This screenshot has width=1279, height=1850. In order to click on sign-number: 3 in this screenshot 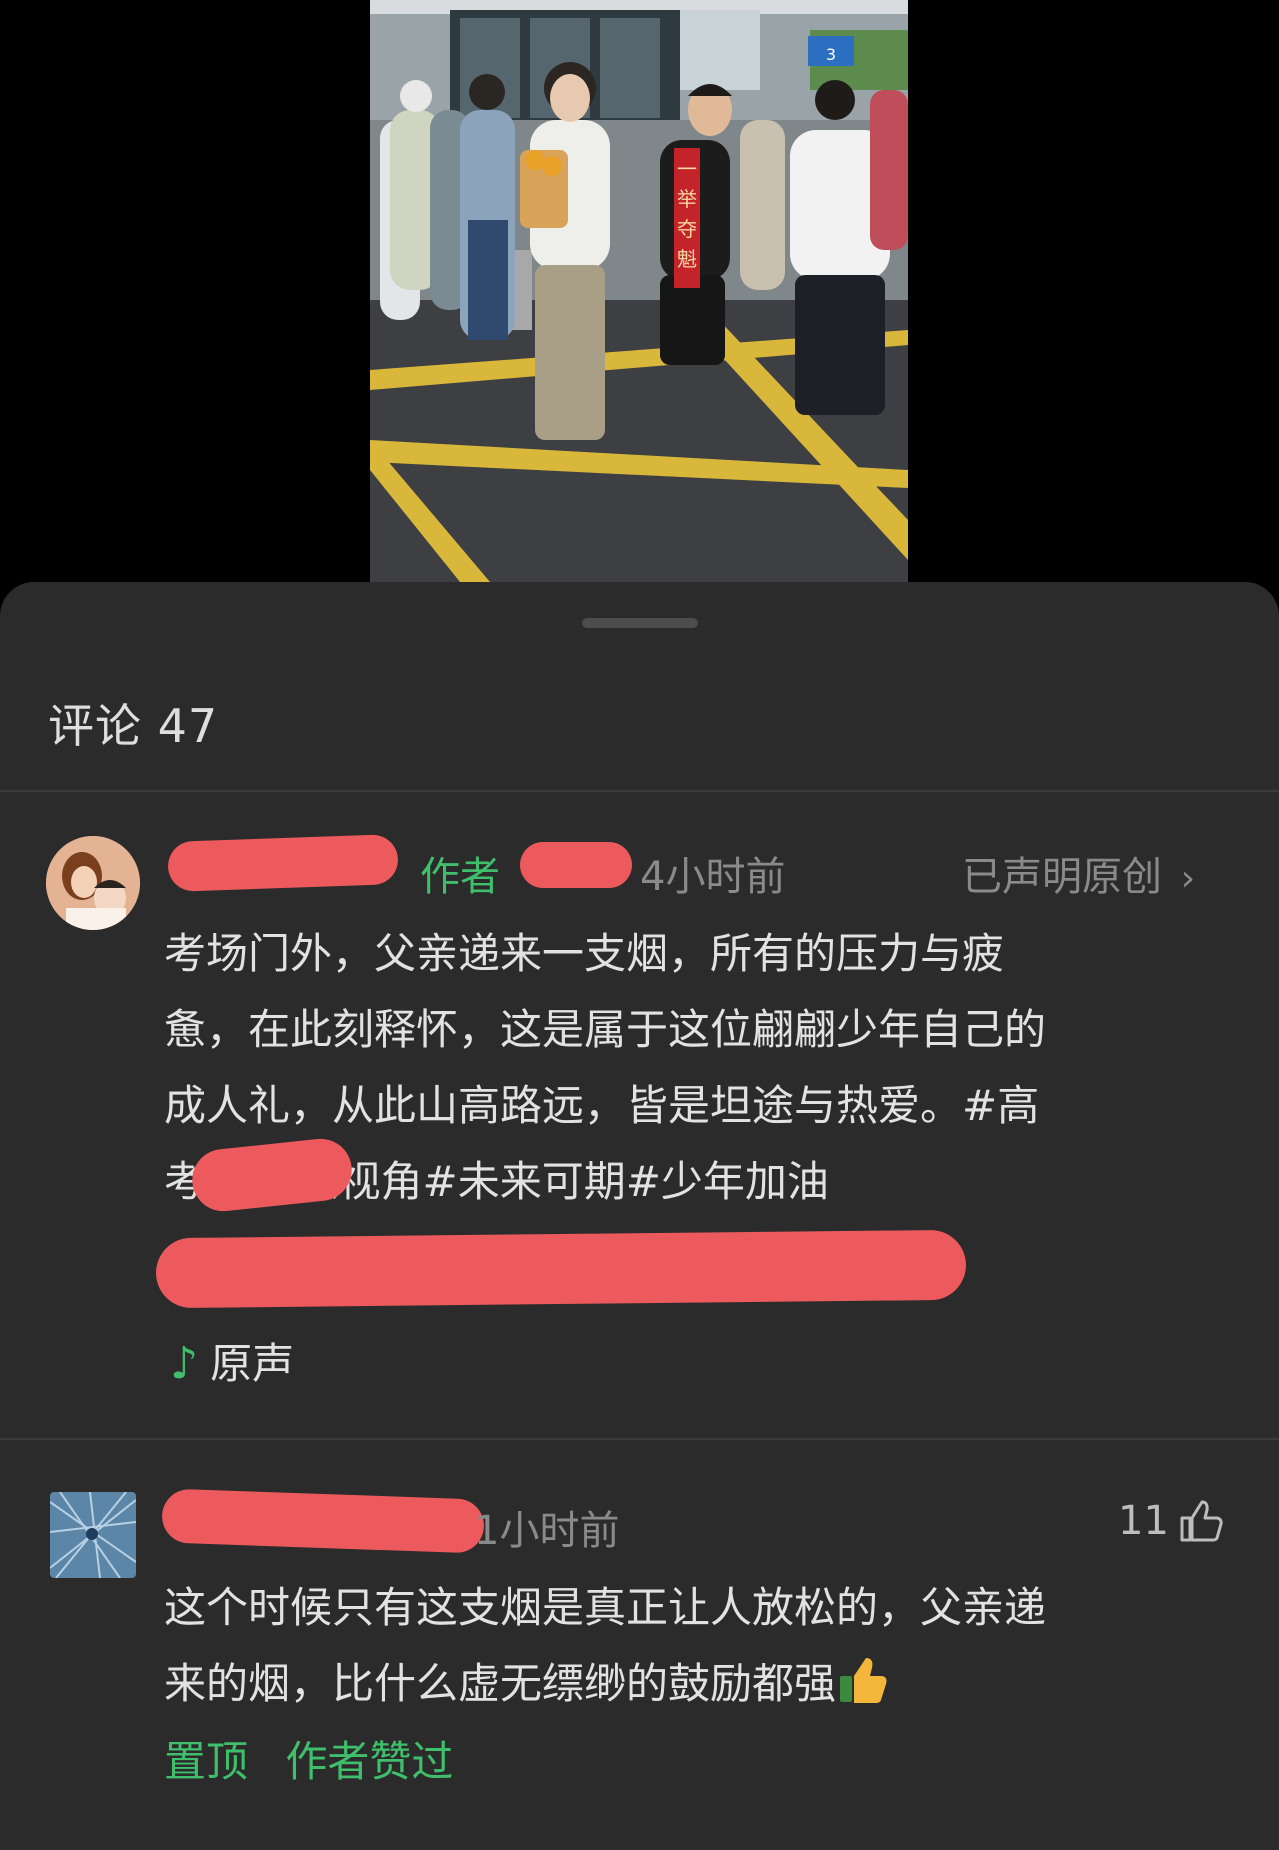, I will do `click(831, 54)`.